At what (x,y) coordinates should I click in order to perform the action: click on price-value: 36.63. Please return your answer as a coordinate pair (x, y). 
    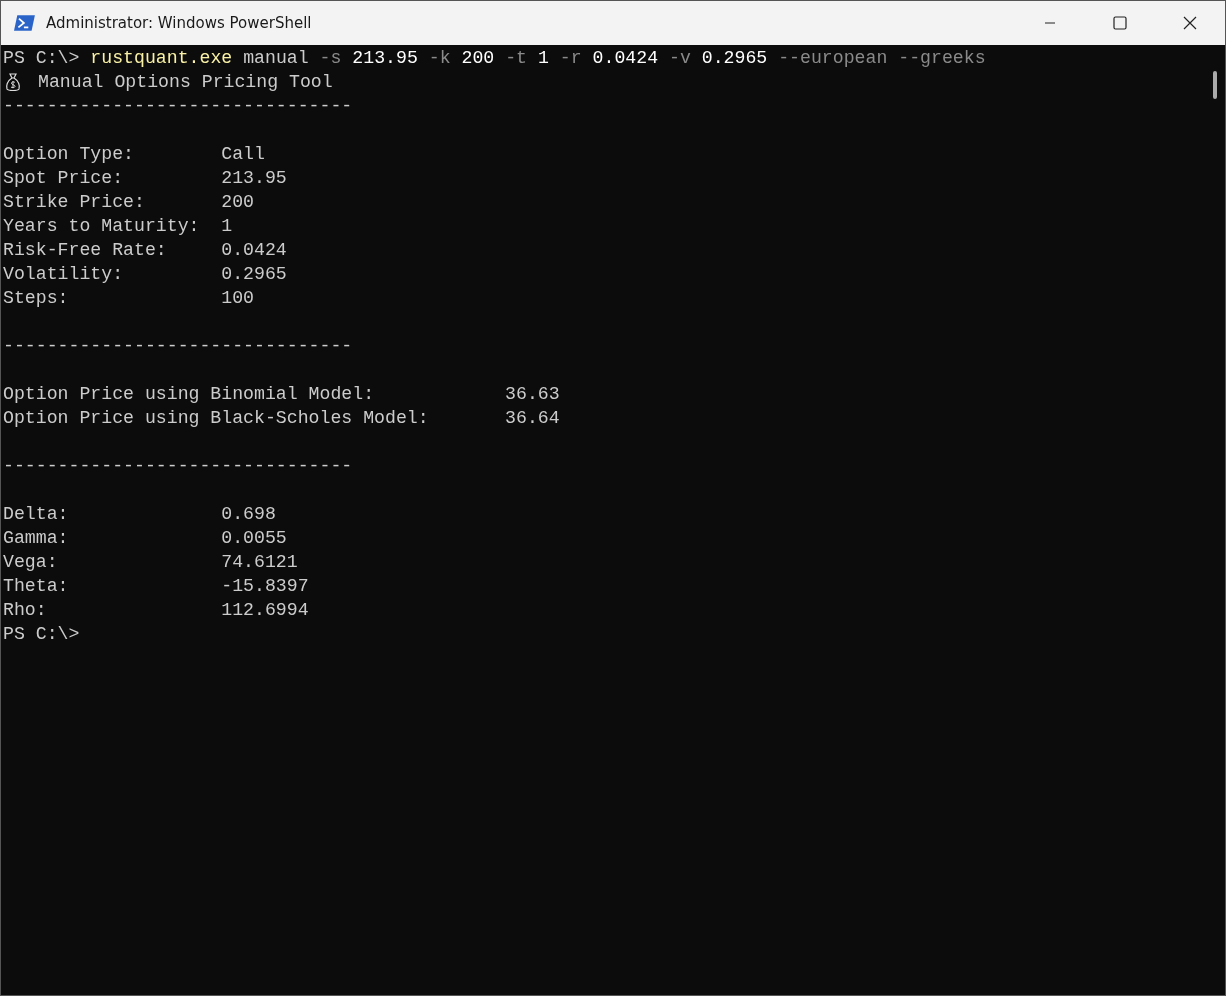
    Looking at the image, I should click on (532, 394).